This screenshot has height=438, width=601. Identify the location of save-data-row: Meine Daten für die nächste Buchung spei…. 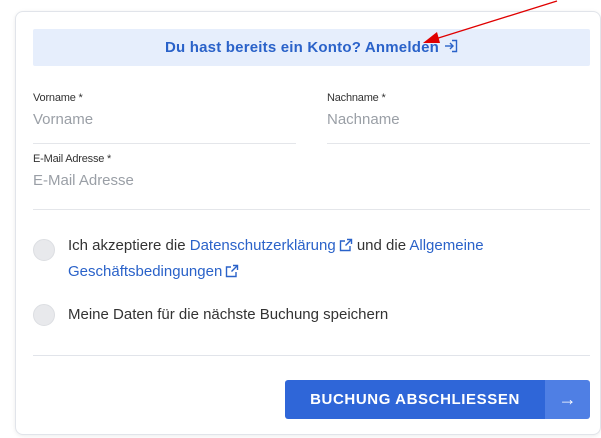
(311, 315).